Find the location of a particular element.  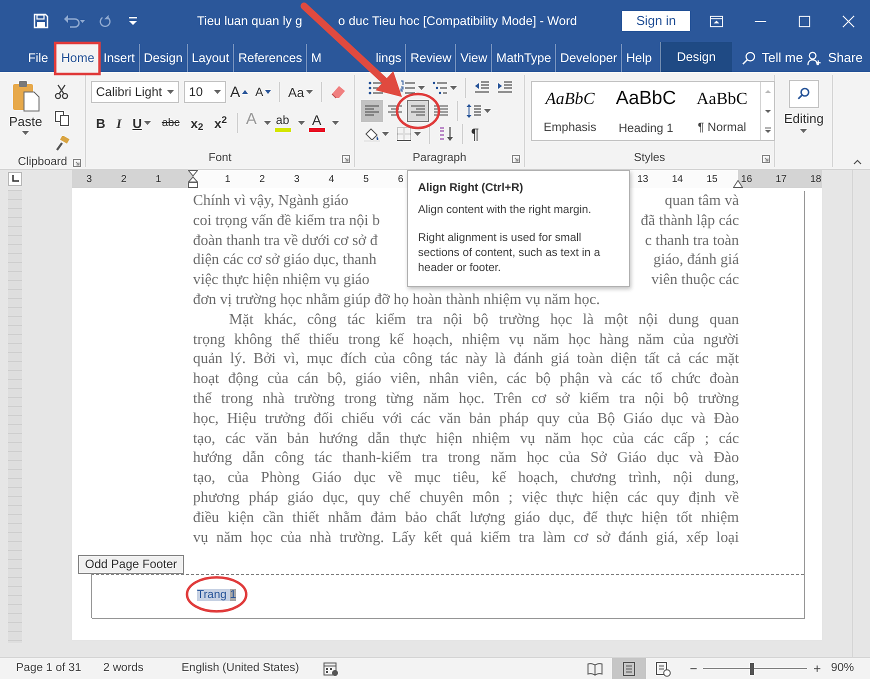

footer-text: Trang is located at coordinates (213, 595).